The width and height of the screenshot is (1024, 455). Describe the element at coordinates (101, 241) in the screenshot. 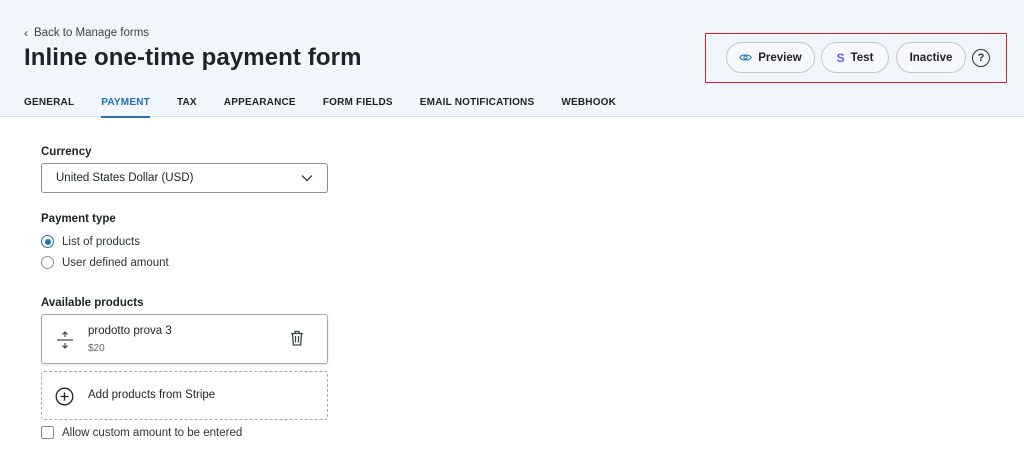

I see `payment-type-option-label: List of products` at that location.